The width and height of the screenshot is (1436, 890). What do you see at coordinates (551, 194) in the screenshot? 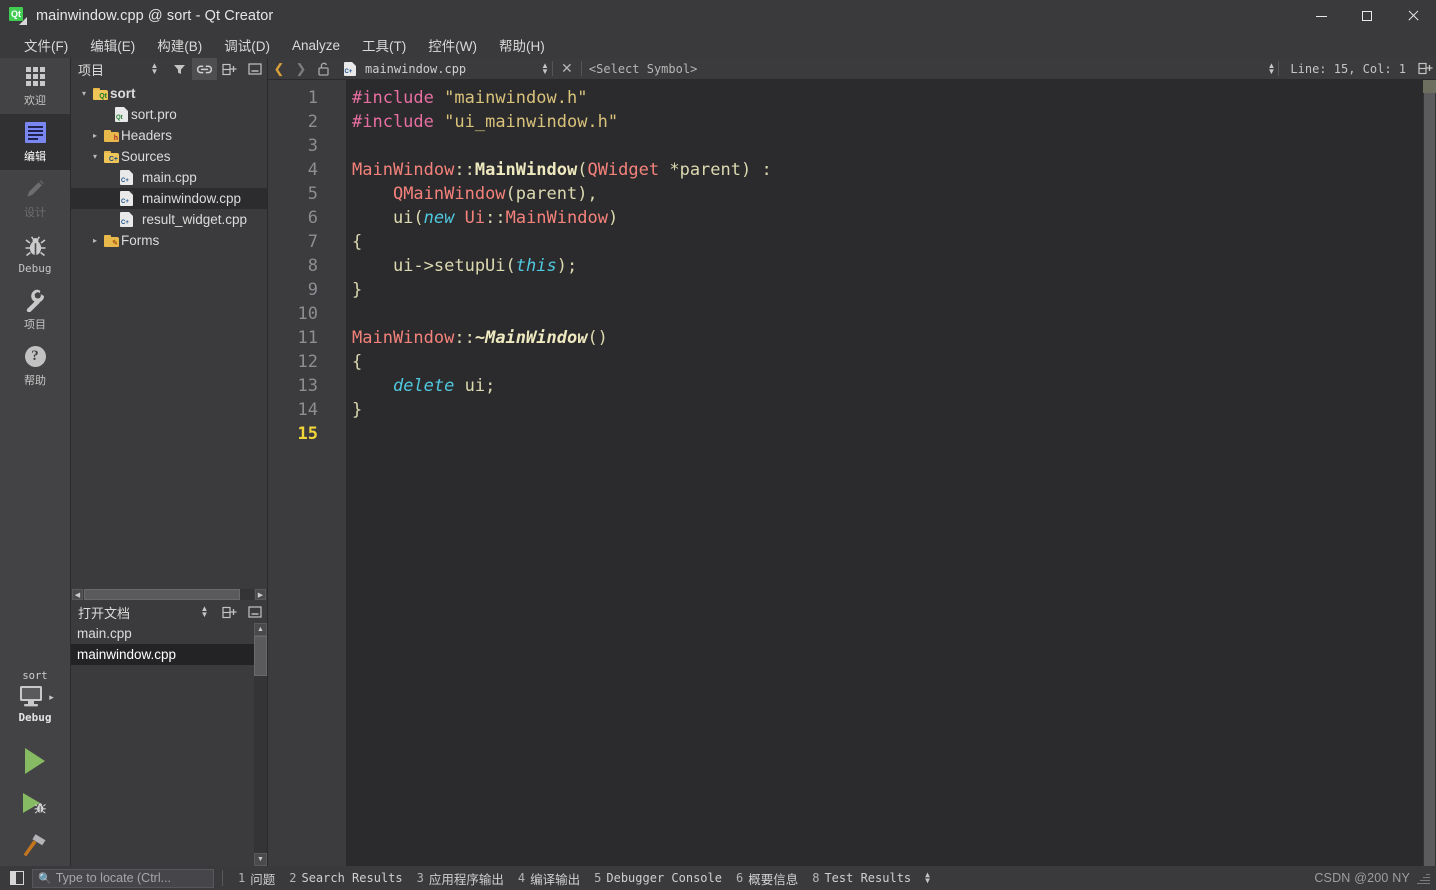
I see `code-token: (parent),` at bounding box center [551, 194].